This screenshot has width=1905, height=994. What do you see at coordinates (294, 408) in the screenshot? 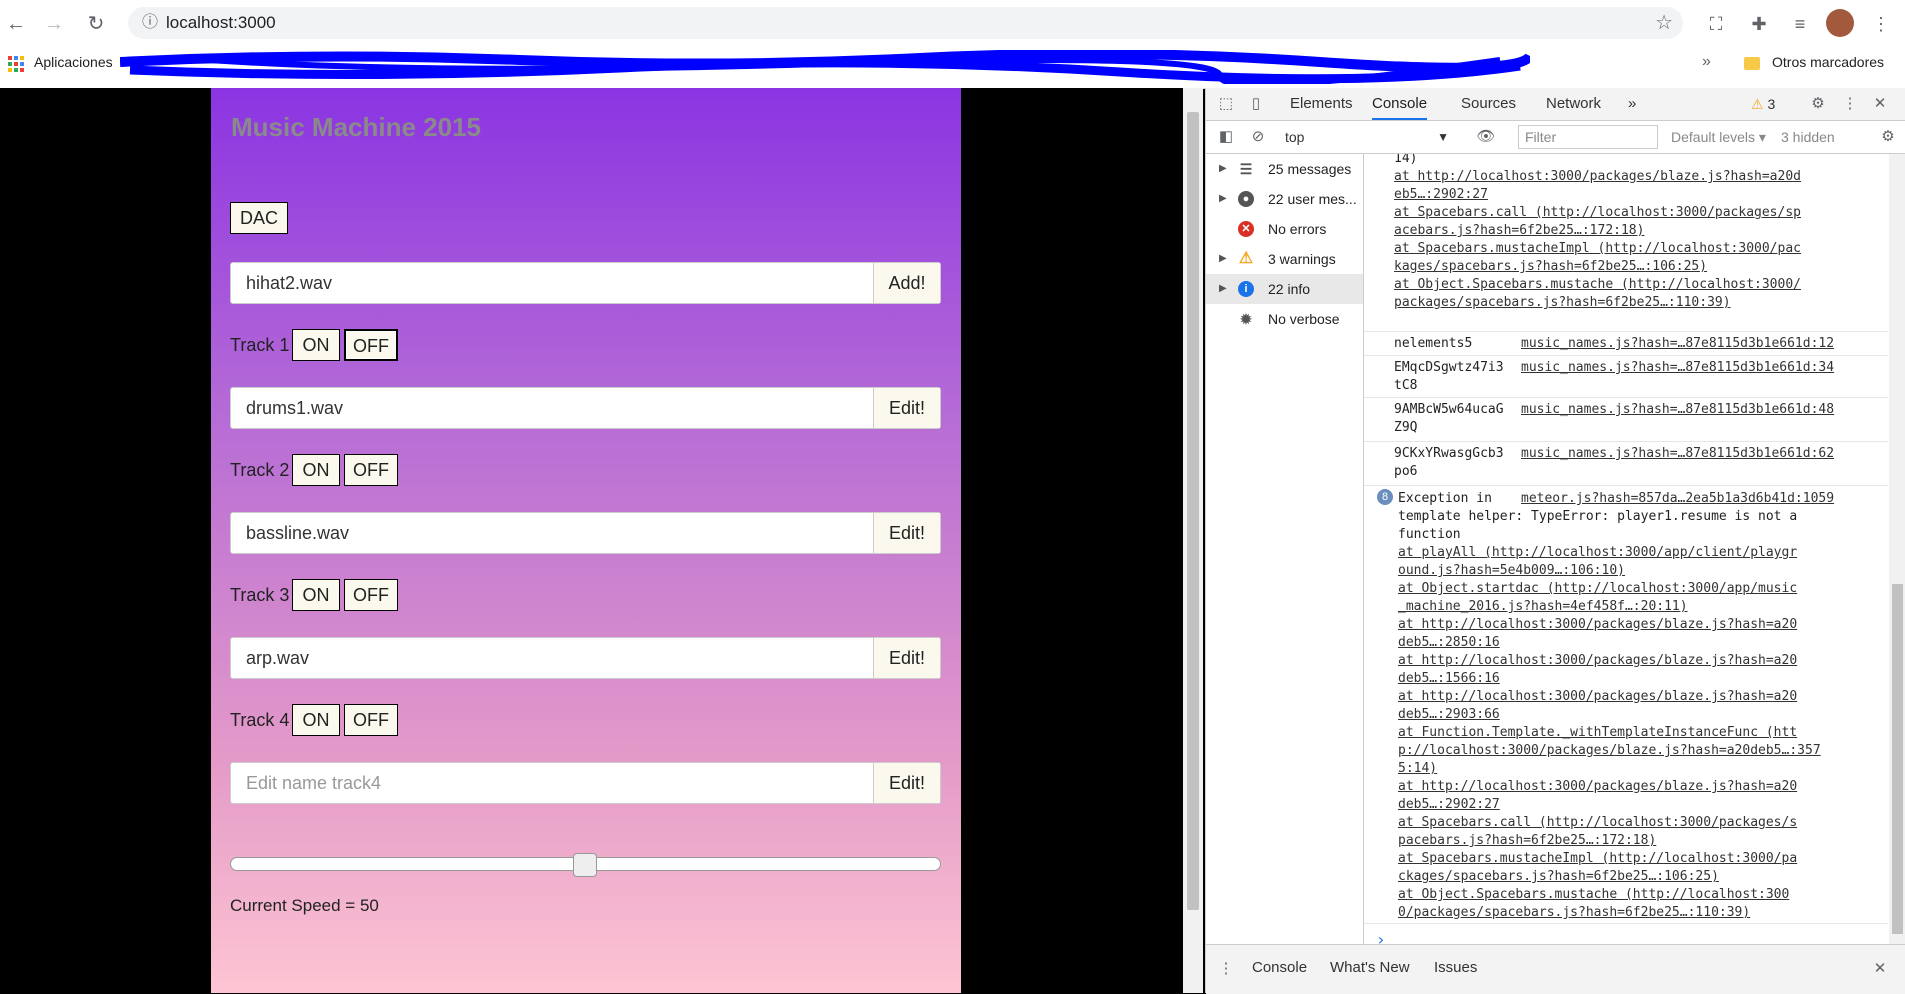
I see `track-name-input: drums1.wav` at bounding box center [294, 408].